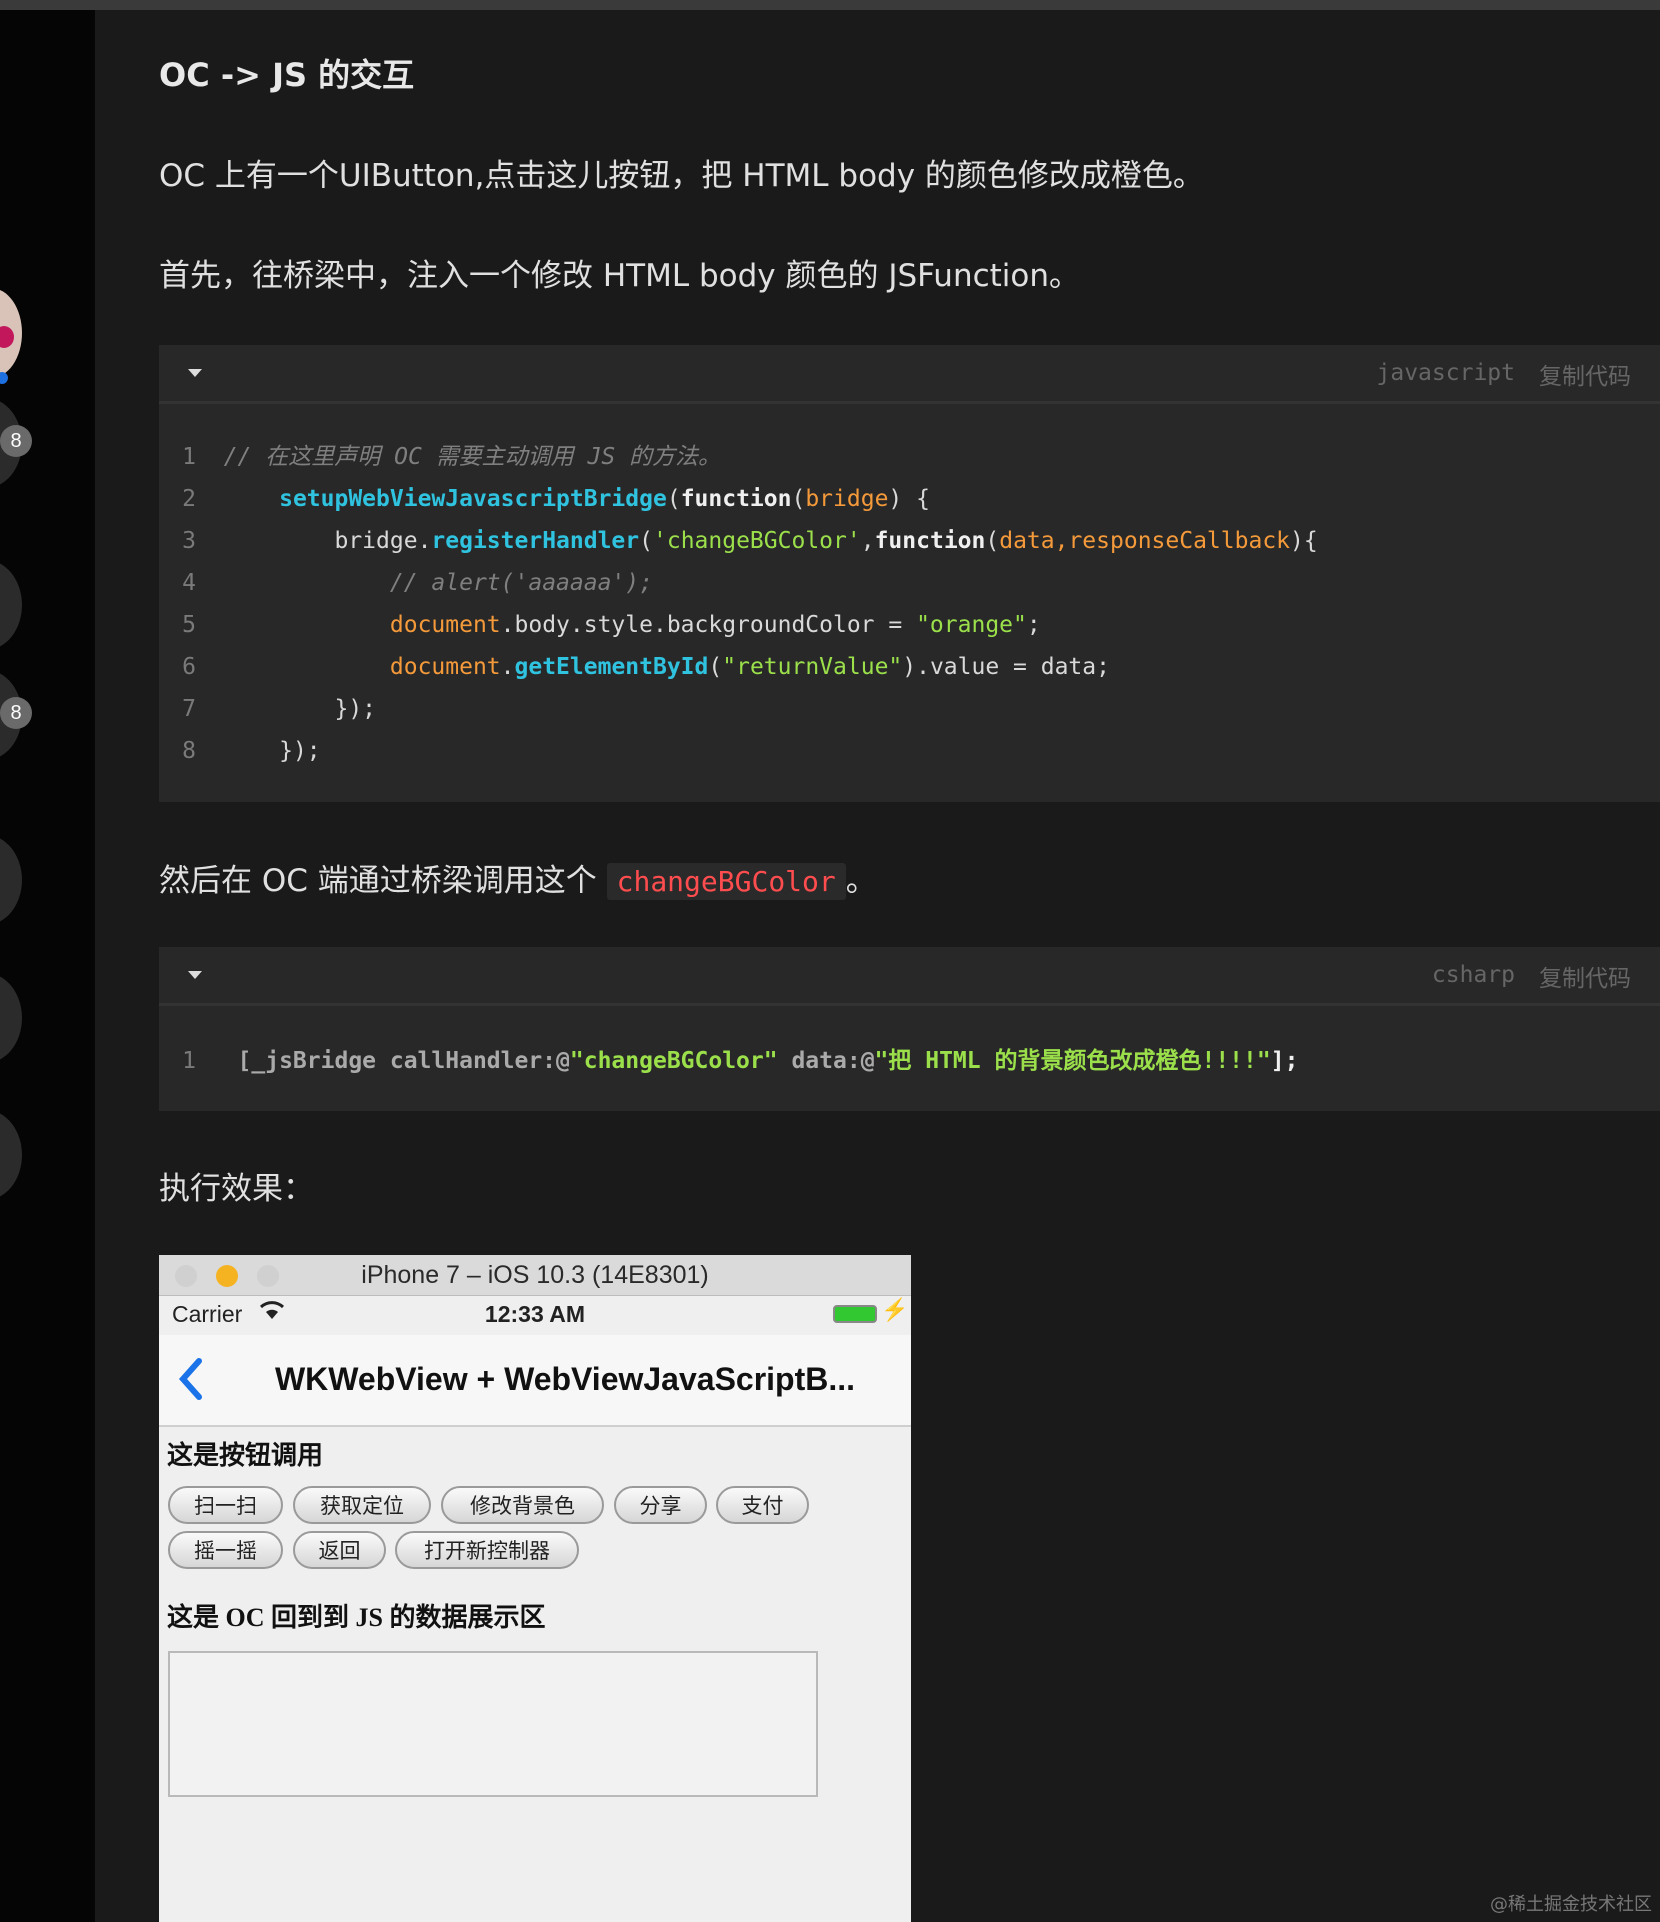  What do you see at coordinates (522, 1505) in the screenshot?
I see `change-bg-color-button: 修改背景色` at bounding box center [522, 1505].